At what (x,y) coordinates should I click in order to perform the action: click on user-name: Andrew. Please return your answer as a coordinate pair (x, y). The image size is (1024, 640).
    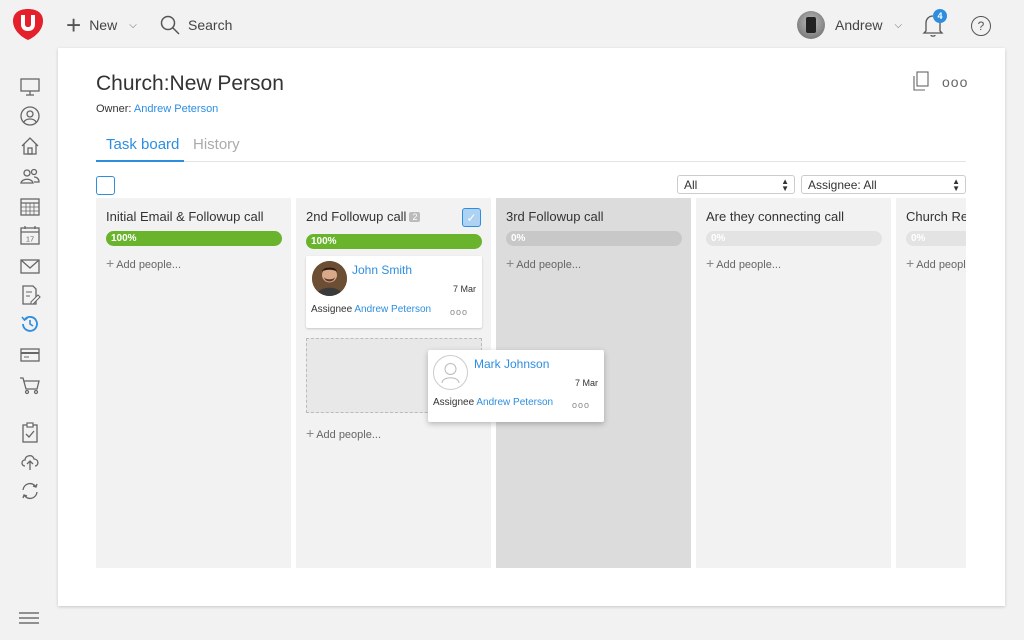
    Looking at the image, I should click on (859, 25).